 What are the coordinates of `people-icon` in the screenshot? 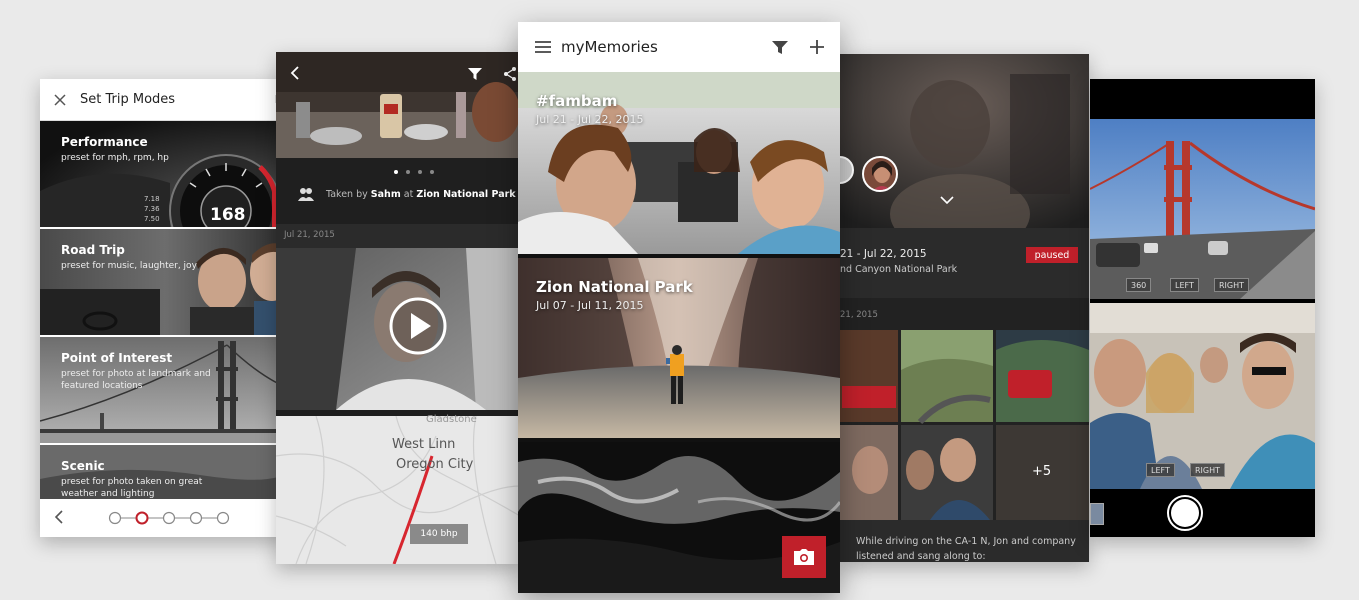 It's located at (306, 194).